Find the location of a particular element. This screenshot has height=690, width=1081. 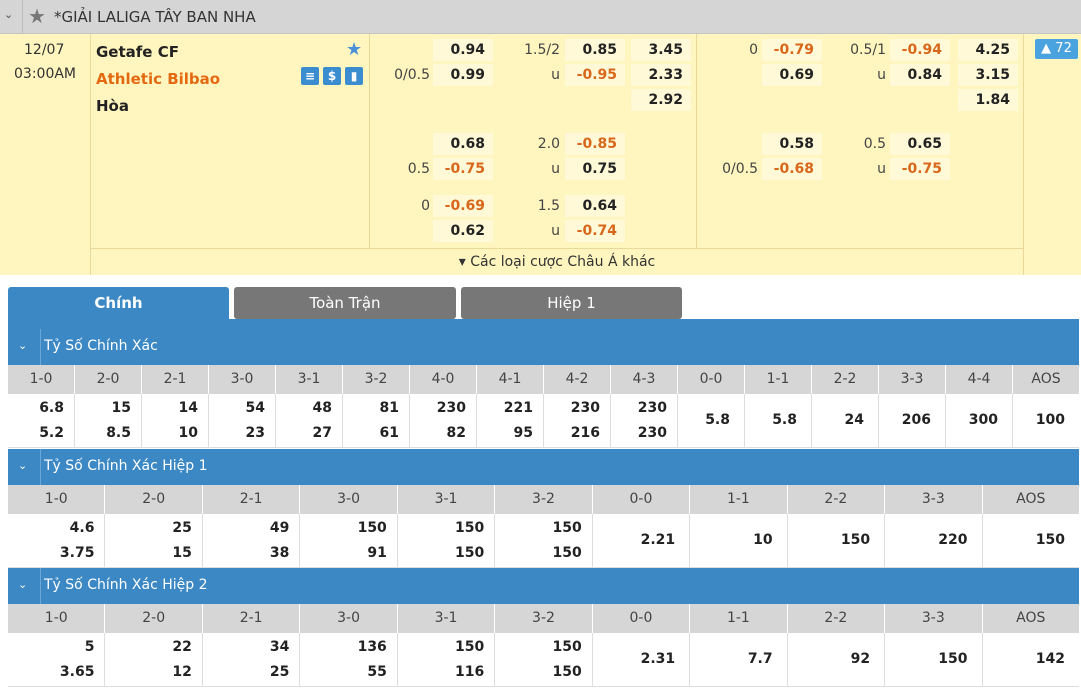

odds-value: 12 is located at coordinates (182, 672).